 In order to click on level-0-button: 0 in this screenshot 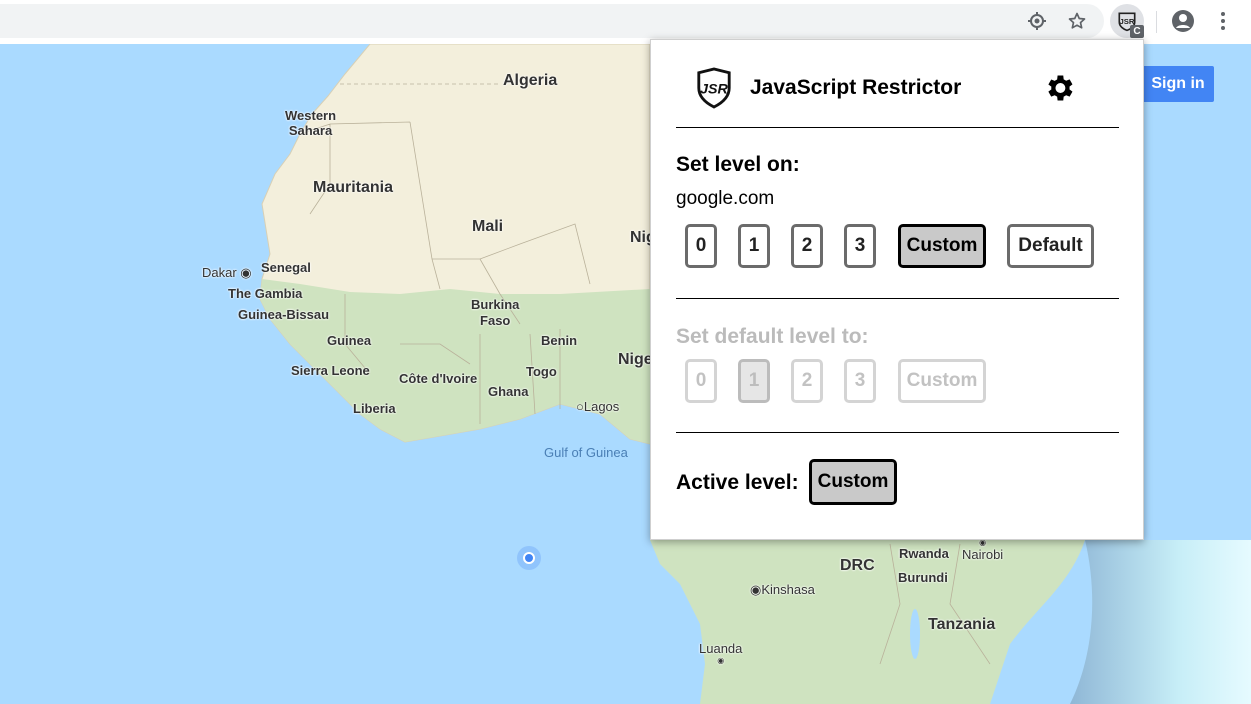, I will do `click(701, 246)`.